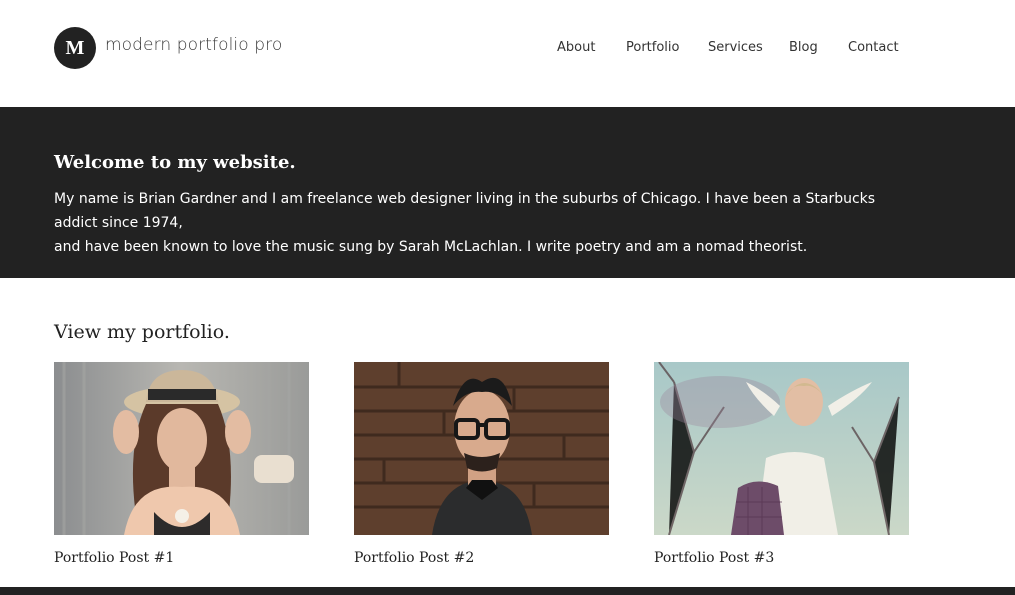 The height and width of the screenshot is (595, 1015). What do you see at coordinates (181, 558) in the screenshot?
I see `portfolio-post-title-1: Portfolio Post #1` at bounding box center [181, 558].